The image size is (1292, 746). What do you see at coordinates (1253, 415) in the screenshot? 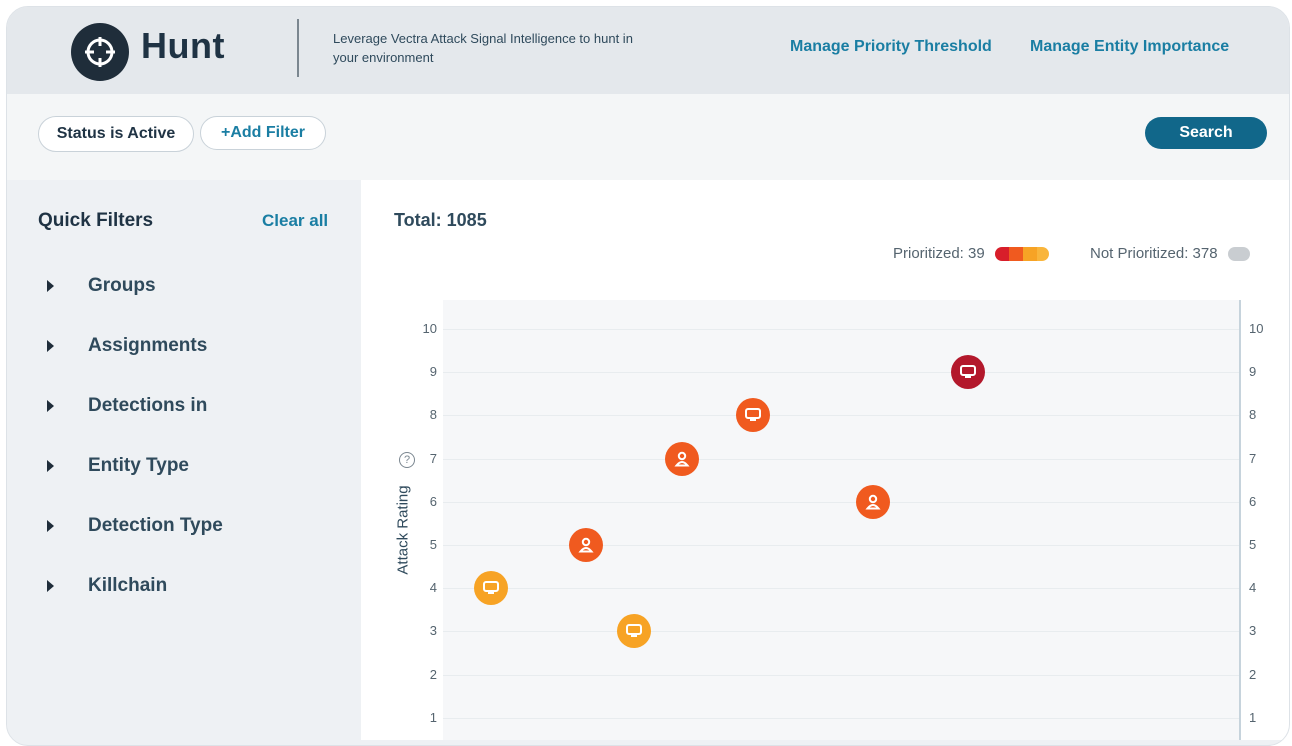
I see `y-tick-label-right: 8` at bounding box center [1253, 415].